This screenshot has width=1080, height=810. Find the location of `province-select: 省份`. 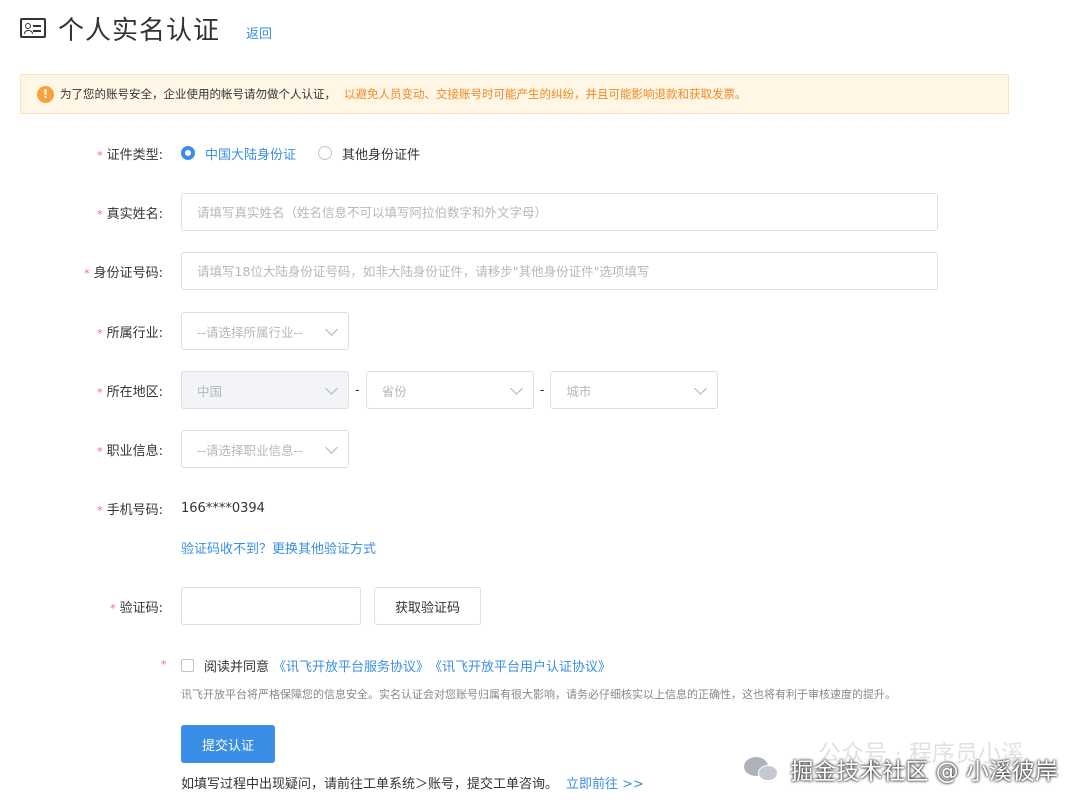

province-select: 省份 is located at coordinates (449, 390).